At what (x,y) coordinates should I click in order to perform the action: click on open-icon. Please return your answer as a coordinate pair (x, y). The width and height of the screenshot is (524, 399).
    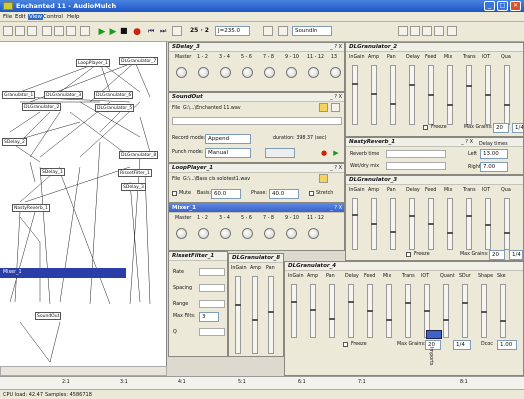
    Looking at the image, I should click on (20, 31).